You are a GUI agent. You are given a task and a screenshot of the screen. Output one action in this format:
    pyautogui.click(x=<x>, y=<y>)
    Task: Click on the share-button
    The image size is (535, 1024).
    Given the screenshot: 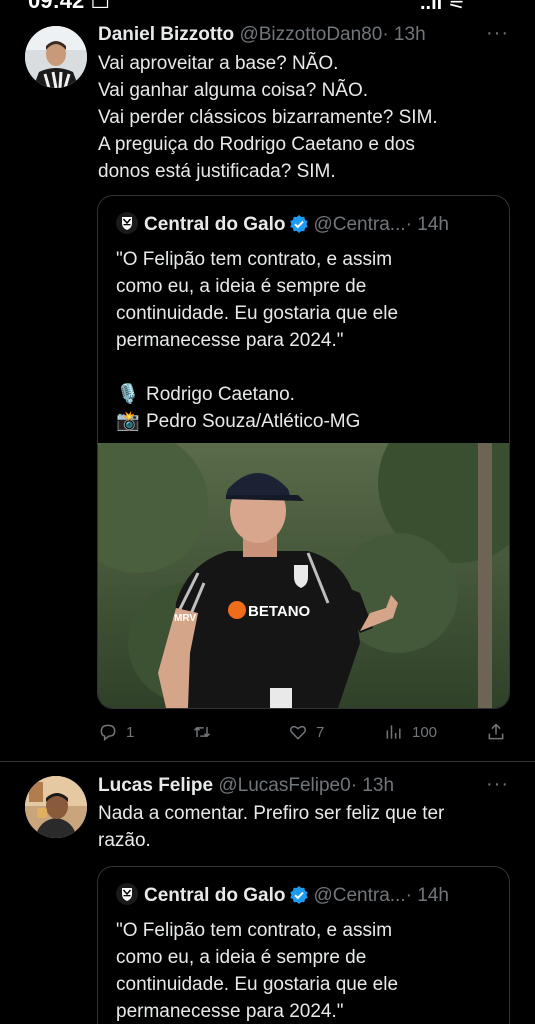 What is the action you would take?
    pyautogui.click(x=500, y=732)
    